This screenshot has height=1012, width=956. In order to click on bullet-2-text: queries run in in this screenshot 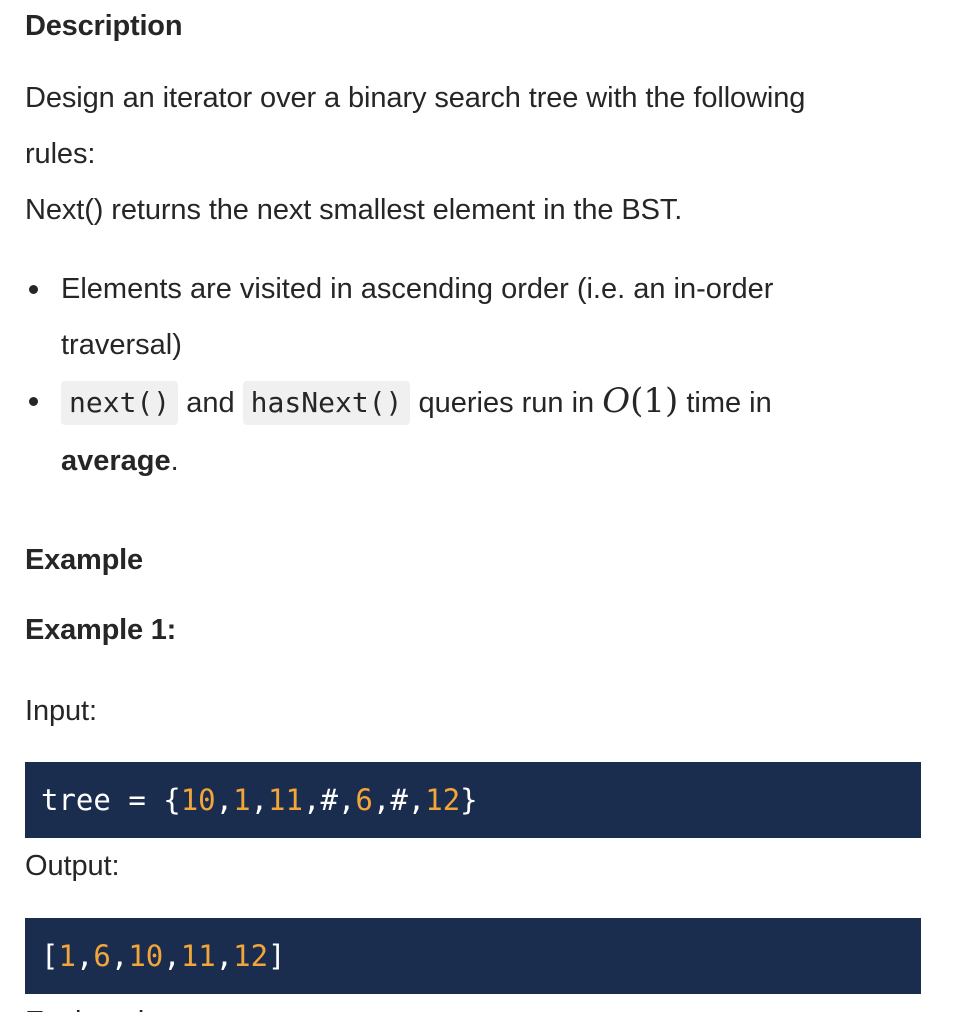, I will do `click(506, 403)`.